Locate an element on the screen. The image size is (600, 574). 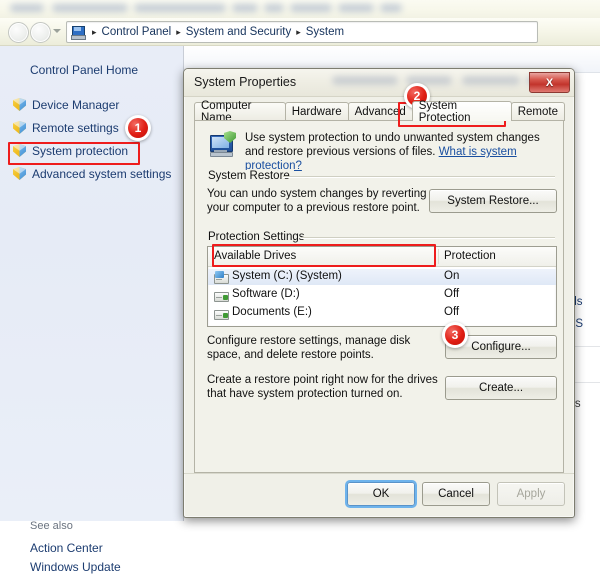
annotation-badge-1-number: 1 is located at coordinates (138, 128).